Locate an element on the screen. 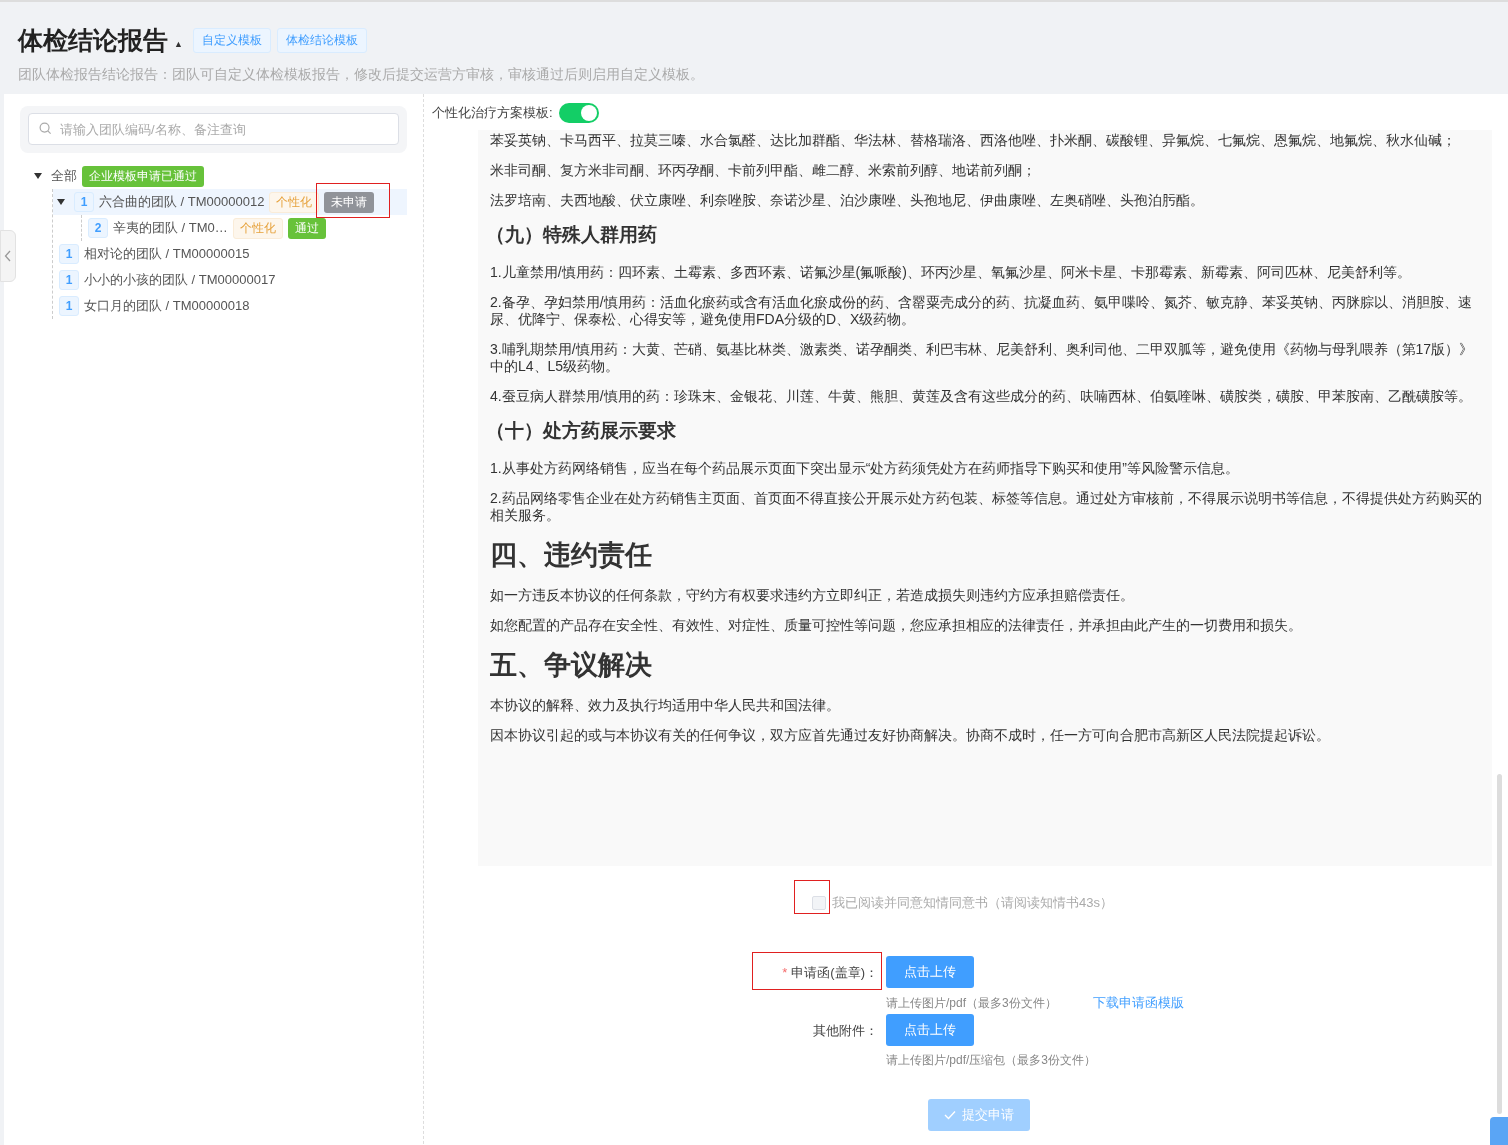 The height and width of the screenshot is (1145, 1508). upload-hint: 请上传图片/pdf/压缩包（最多3份文件） is located at coordinates (991, 1060).